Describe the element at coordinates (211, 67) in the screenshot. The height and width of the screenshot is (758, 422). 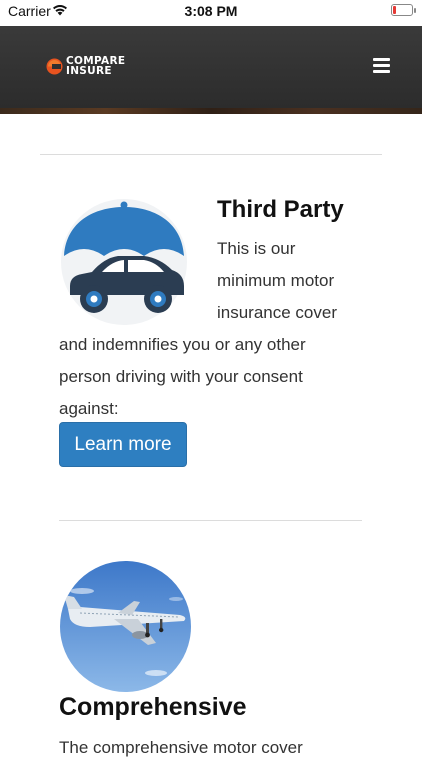
I see `site-header: COMPARE INSURE` at that location.